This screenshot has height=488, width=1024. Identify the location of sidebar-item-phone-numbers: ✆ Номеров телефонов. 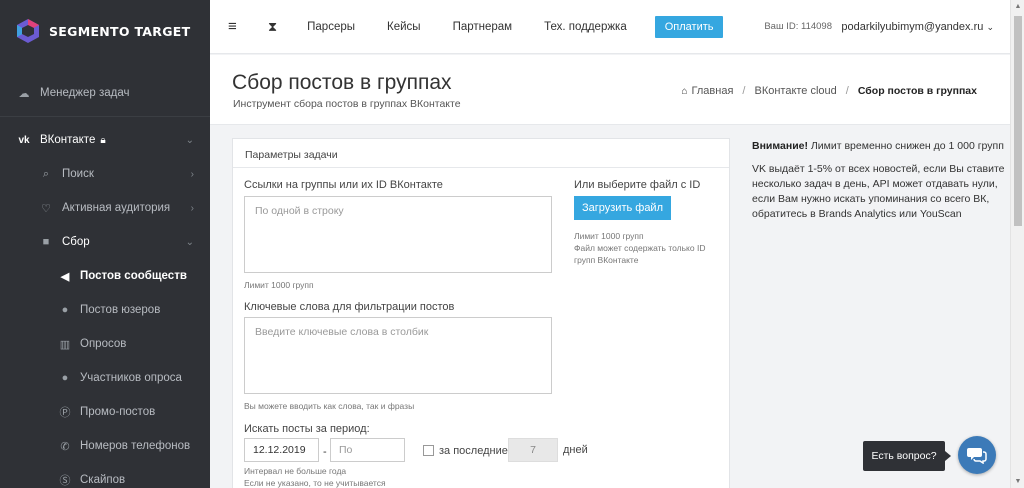
(105, 446).